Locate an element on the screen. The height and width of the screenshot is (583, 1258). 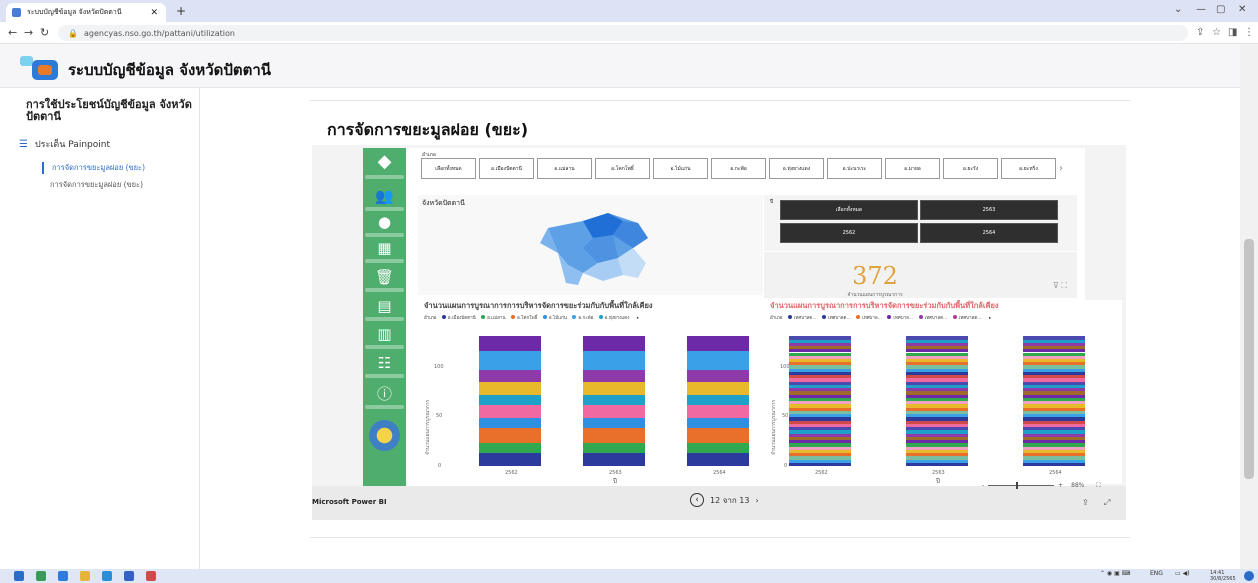
sidebar-item-waste-active: การจัดการขยะมูลฝอย (ขยะ) is located at coordinates (93, 168).